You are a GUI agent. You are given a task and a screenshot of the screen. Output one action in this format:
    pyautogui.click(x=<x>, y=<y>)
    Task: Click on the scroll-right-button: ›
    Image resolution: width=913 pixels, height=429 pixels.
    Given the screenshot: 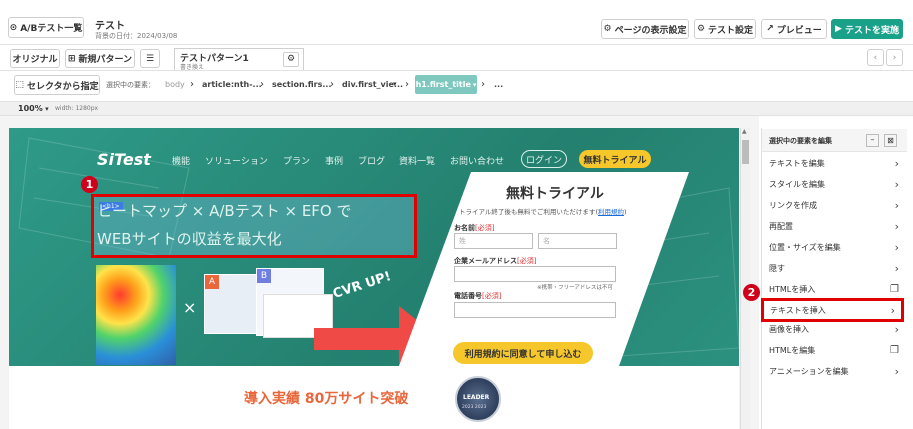 What is the action you would take?
    pyautogui.click(x=894, y=57)
    